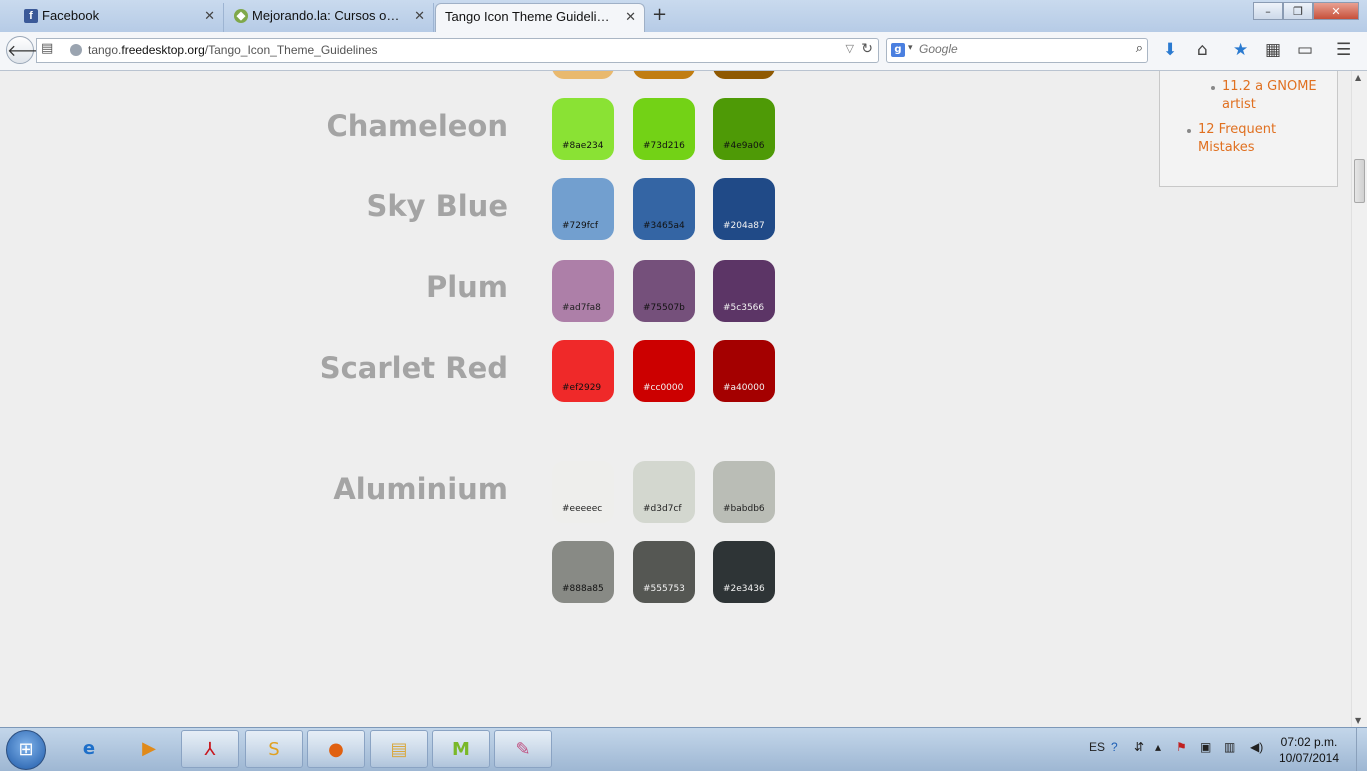 The height and width of the screenshot is (771, 1367). I want to click on show-hidden-icons-icon: ▴, so click(1158, 747).